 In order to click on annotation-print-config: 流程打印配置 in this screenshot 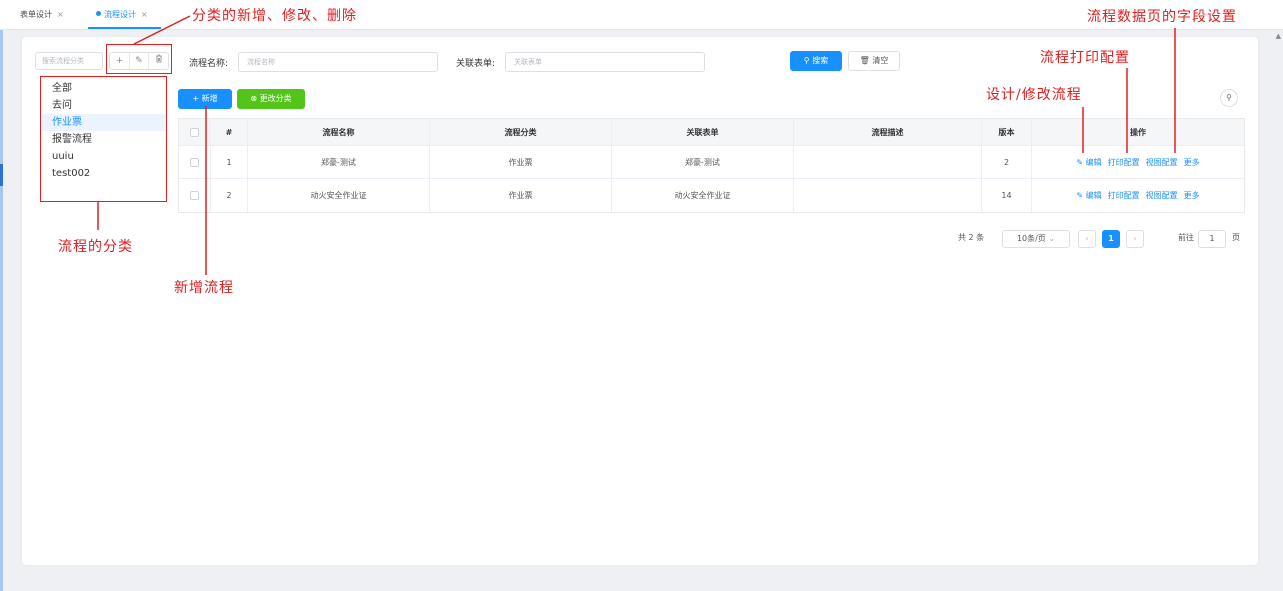, I will do `click(1085, 58)`.